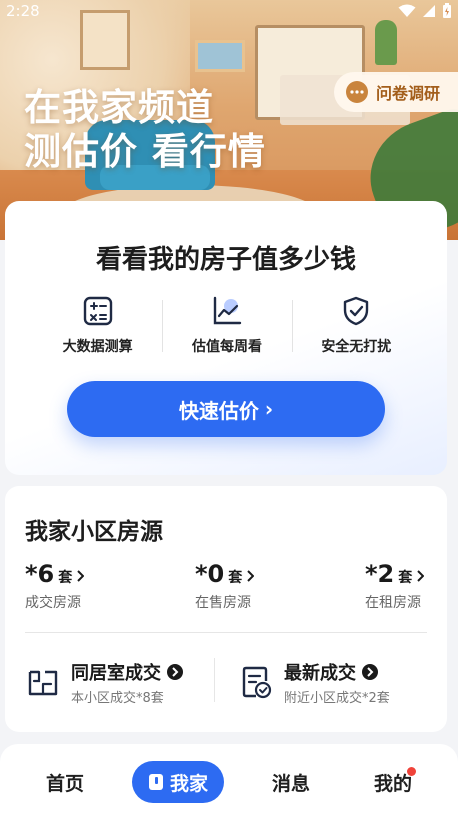 Image resolution: width=458 pixels, height=820 pixels. I want to click on quick-valuation-button: 快速估价 ›, so click(226, 409).